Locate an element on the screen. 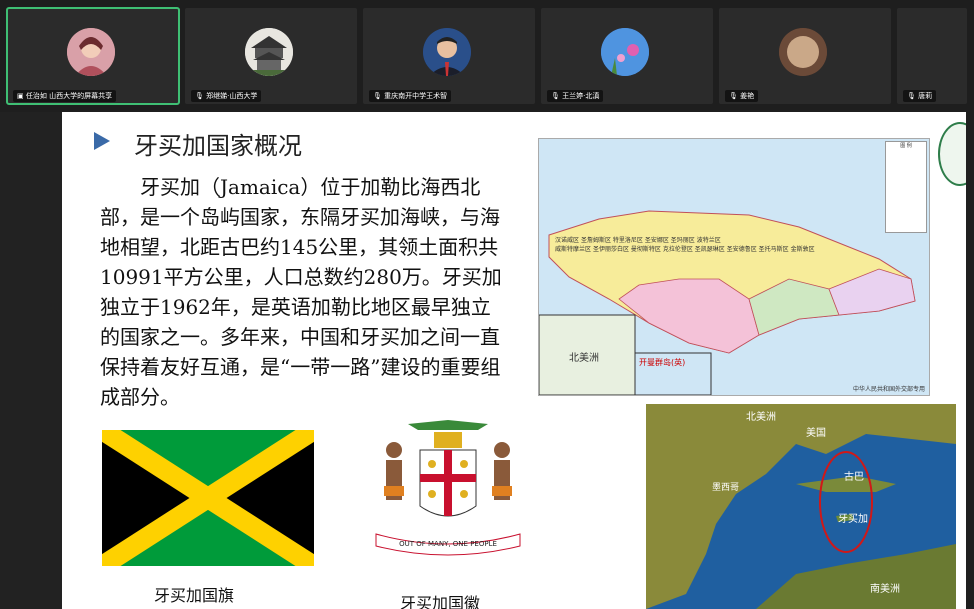 This screenshot has width=974, height=609. jamaica-flag is located at coordinates (208, 498).